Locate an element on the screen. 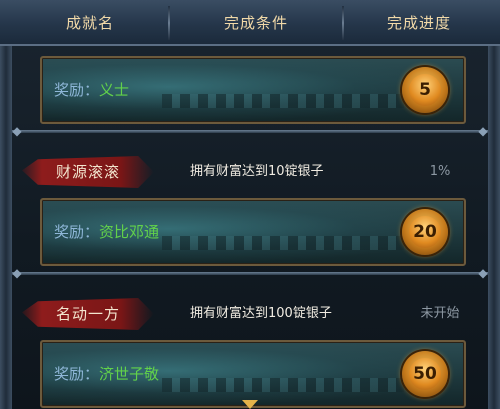  reward-label: 奖励：济世子敬 is located at coordinates (106, 374).